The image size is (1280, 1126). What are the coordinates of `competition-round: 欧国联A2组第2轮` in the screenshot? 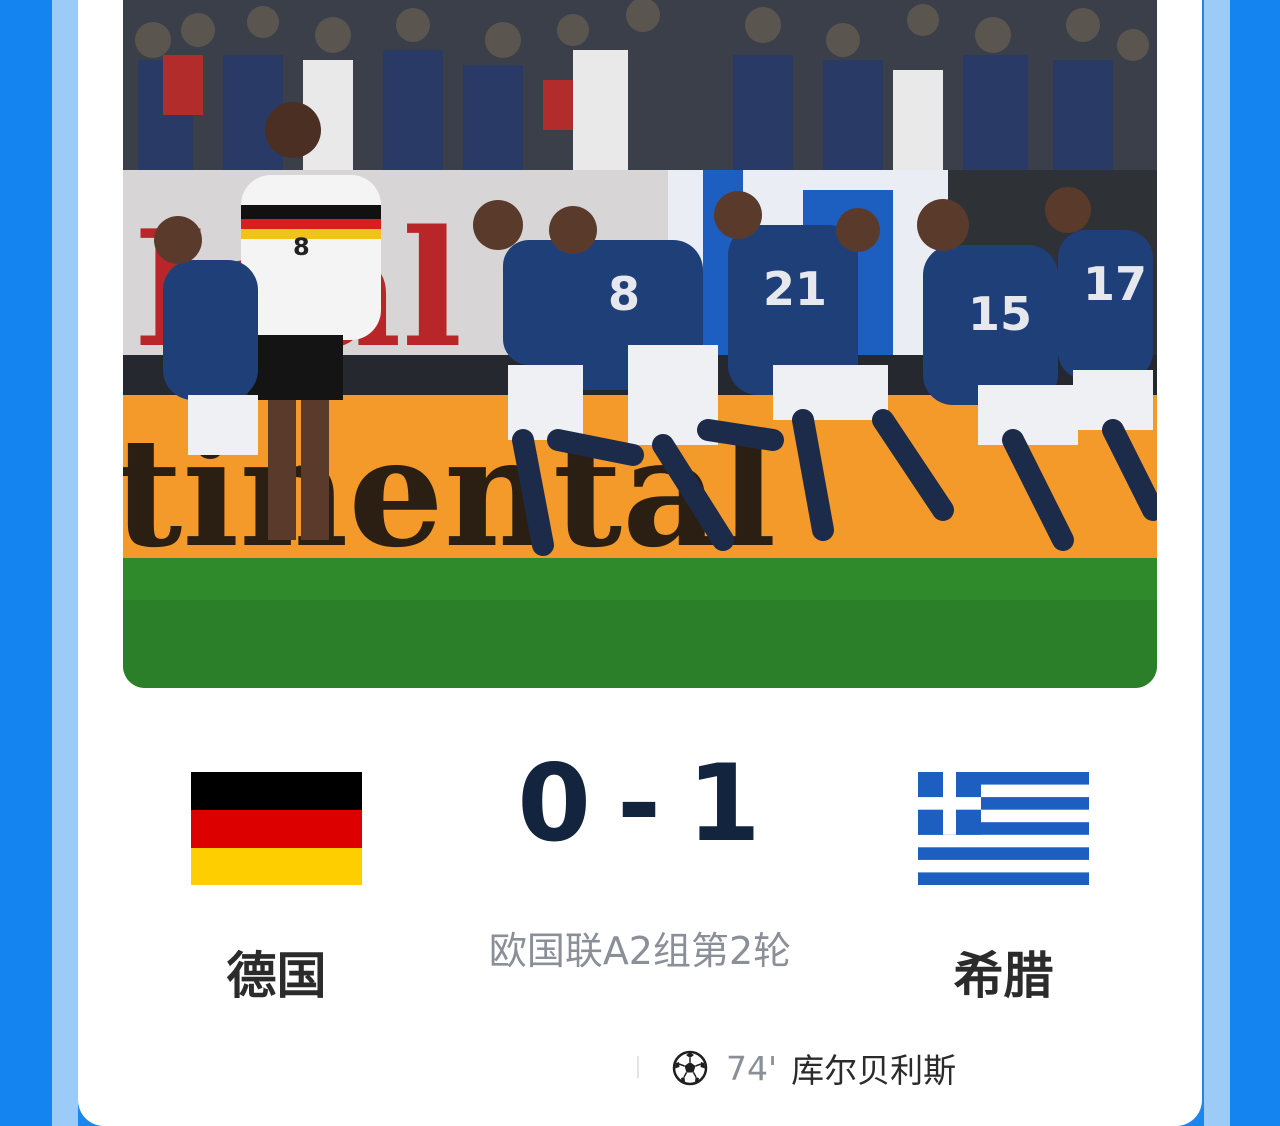 It's located at (640, 951).